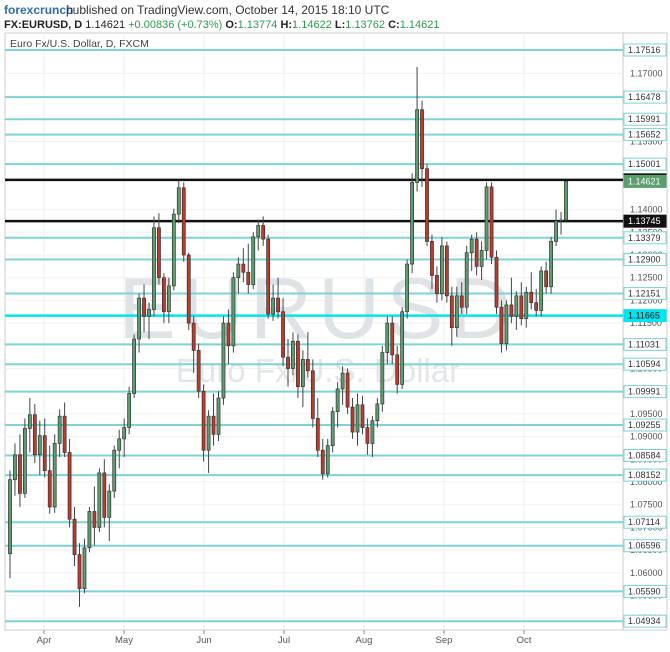 This screenshot has width=670, height=652. Describe the element at coordinates (644, 546) in the screenshot. I see `level-label: 1.06596` at that location.